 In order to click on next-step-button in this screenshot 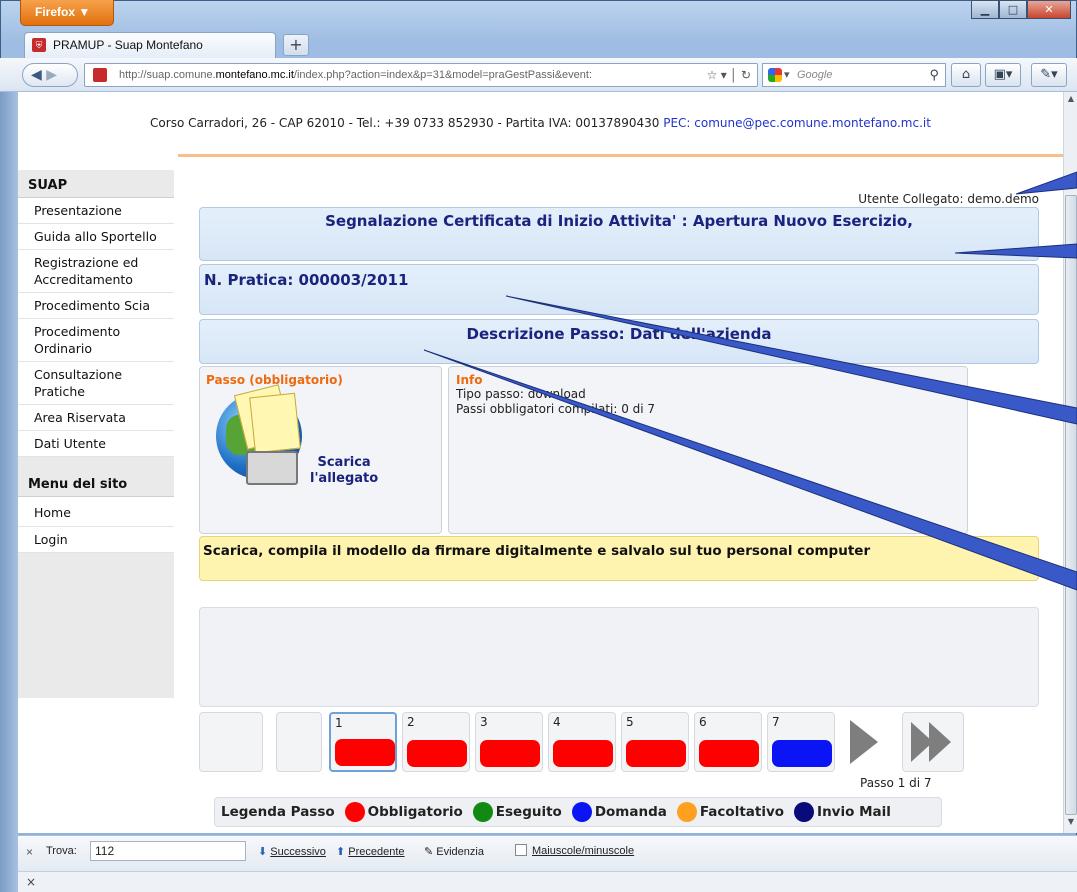, I will do `click(871, 742)`.